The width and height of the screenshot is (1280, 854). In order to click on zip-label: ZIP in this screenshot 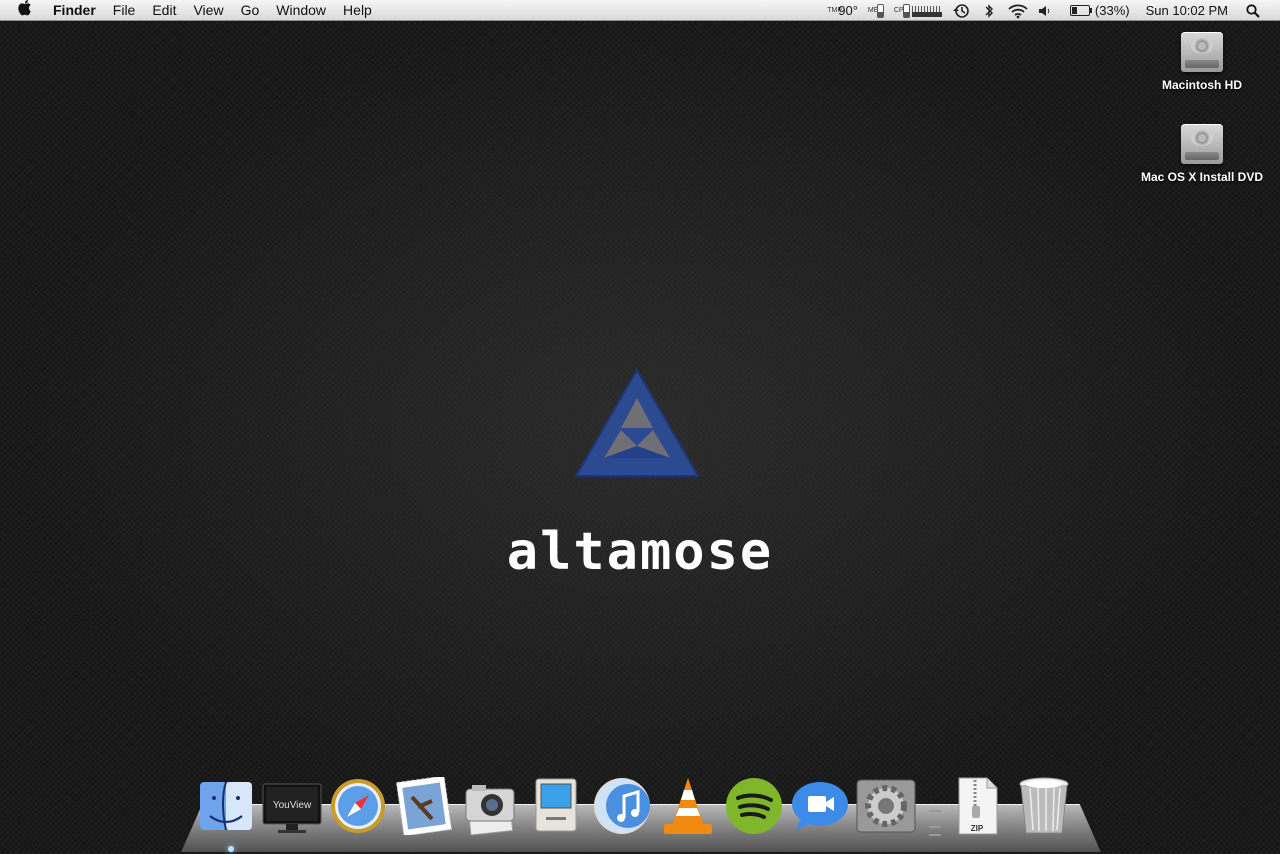, I will do `click(977, 828)`.